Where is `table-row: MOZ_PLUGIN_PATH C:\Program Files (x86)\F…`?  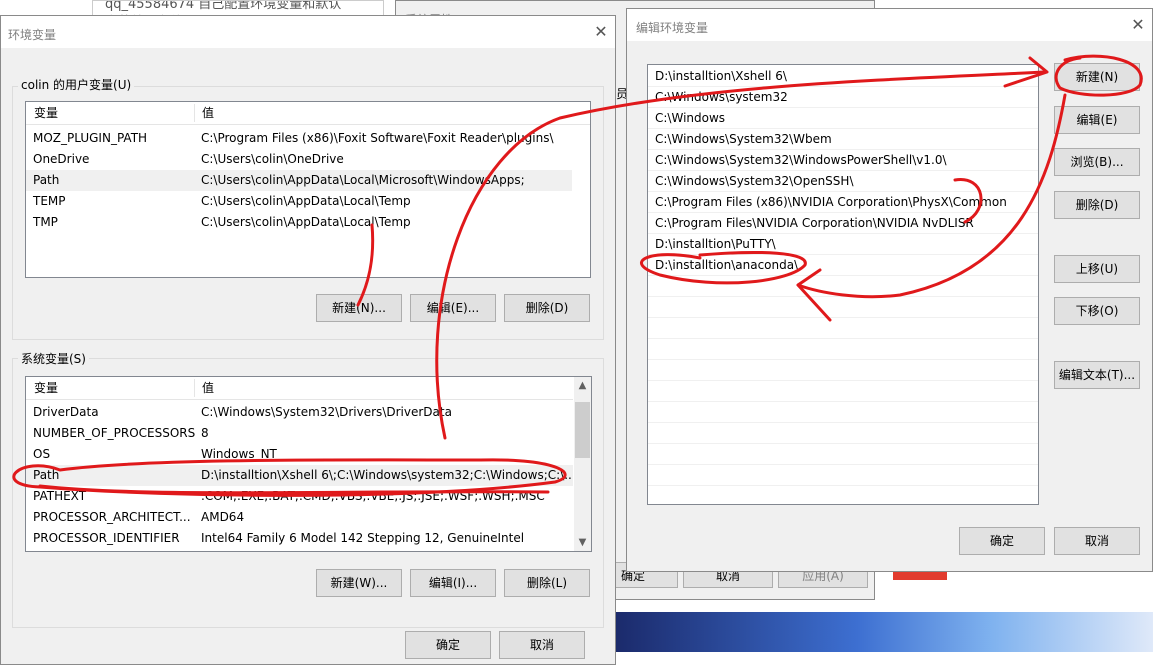 table-row: MOZ_PLUGIN_PATH C:\Program Files (x86)\F… is located at coordinates (308, 138).